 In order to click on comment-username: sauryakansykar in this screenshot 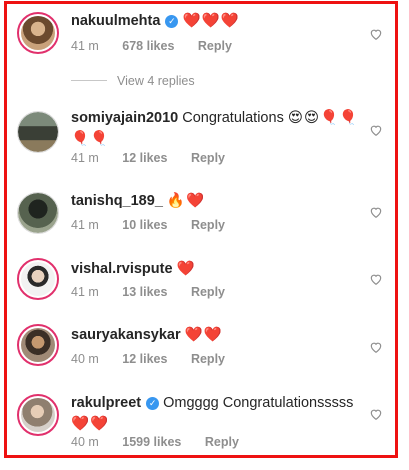, I will do `click(126, 335)`.